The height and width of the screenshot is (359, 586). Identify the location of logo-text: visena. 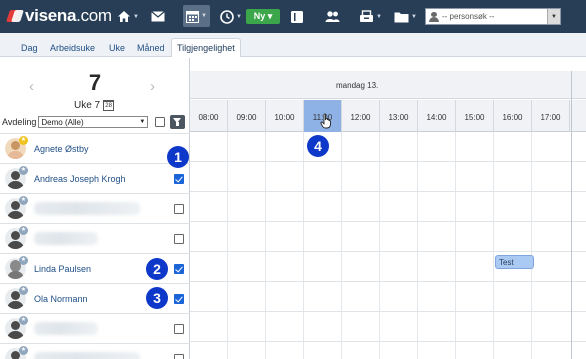
(51, 15).